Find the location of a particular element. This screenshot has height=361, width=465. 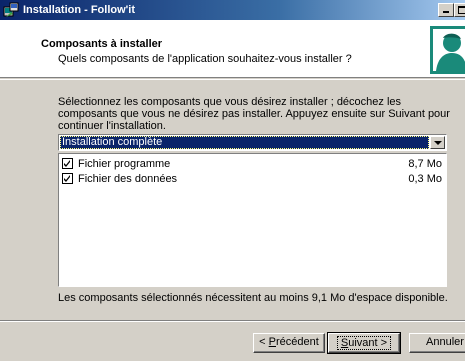

cancel-button: Annuler is located at coordinates (437, 343).